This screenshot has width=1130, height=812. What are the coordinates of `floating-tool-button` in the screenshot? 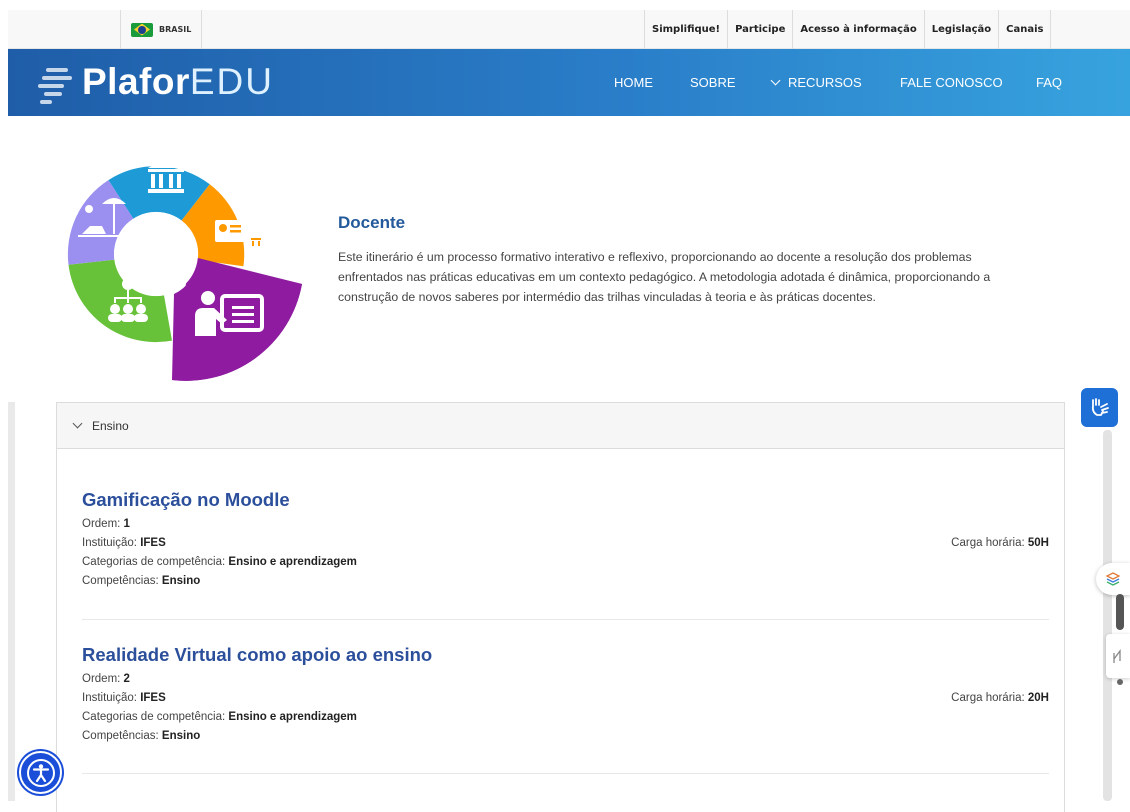 It's located at (1113, 579).